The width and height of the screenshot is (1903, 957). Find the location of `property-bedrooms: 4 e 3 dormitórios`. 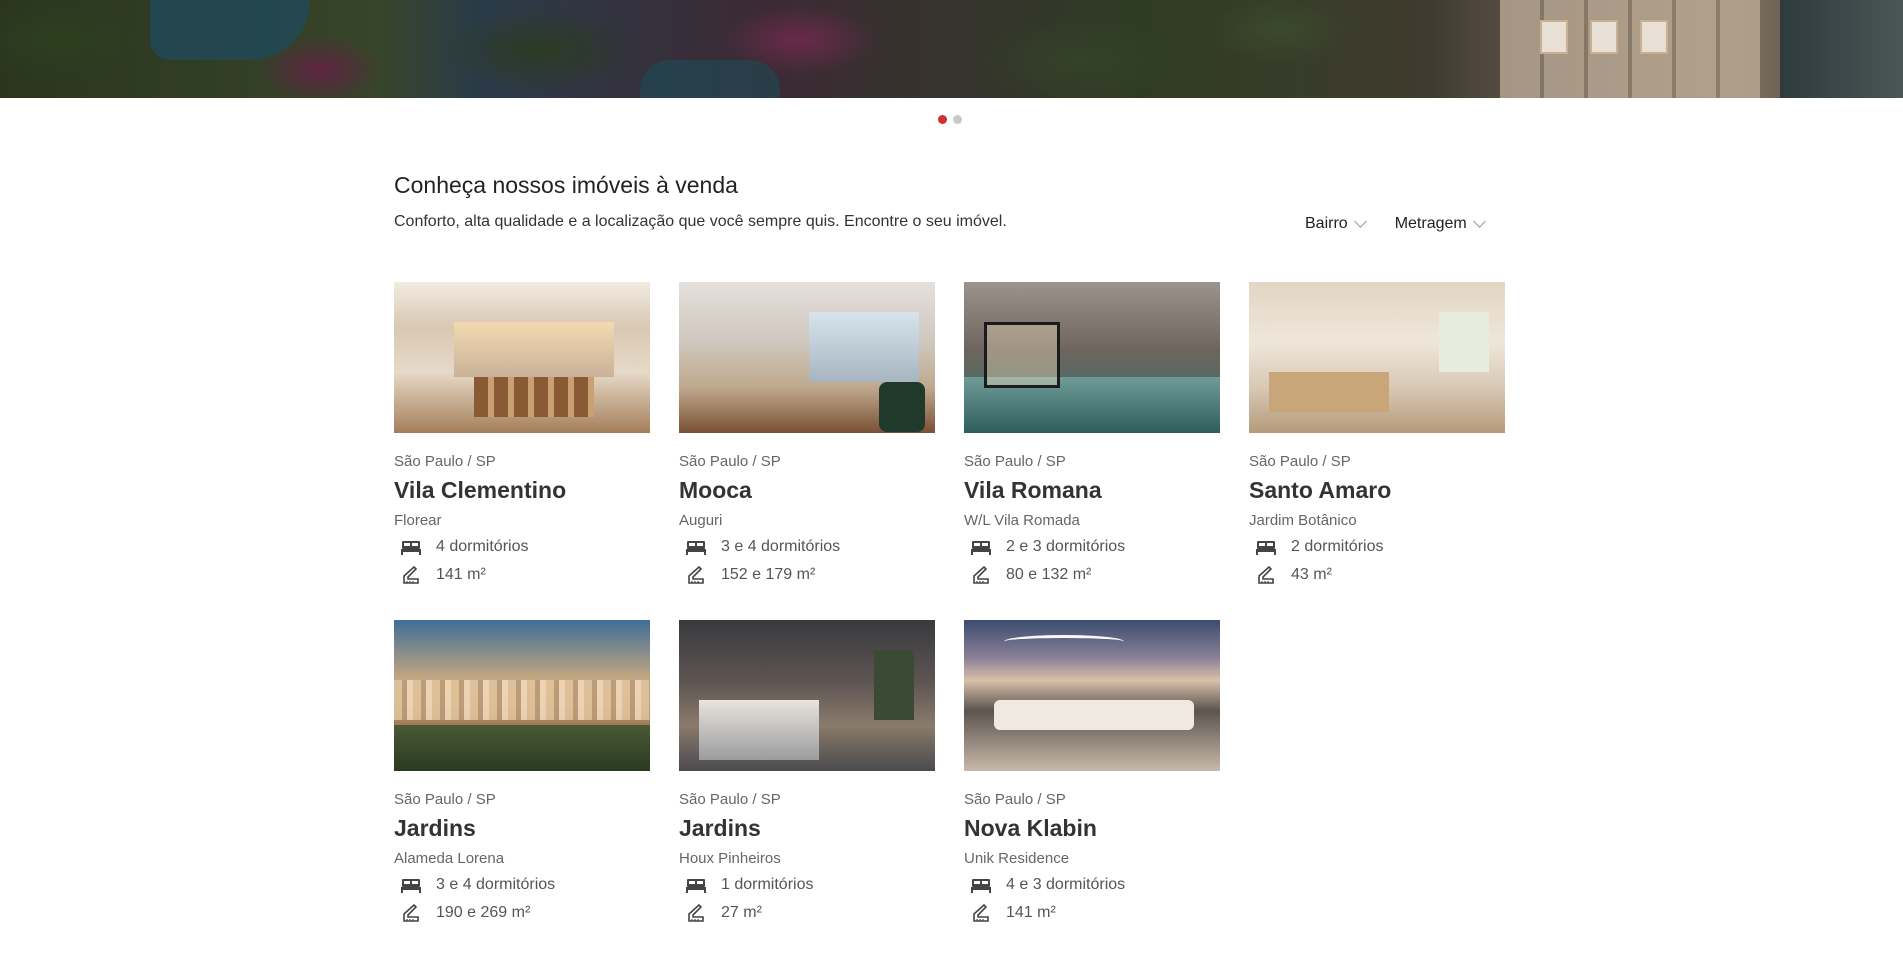

property-bedrooms: 4 e 3 dormitórios is located at coordinates (1092, 884).